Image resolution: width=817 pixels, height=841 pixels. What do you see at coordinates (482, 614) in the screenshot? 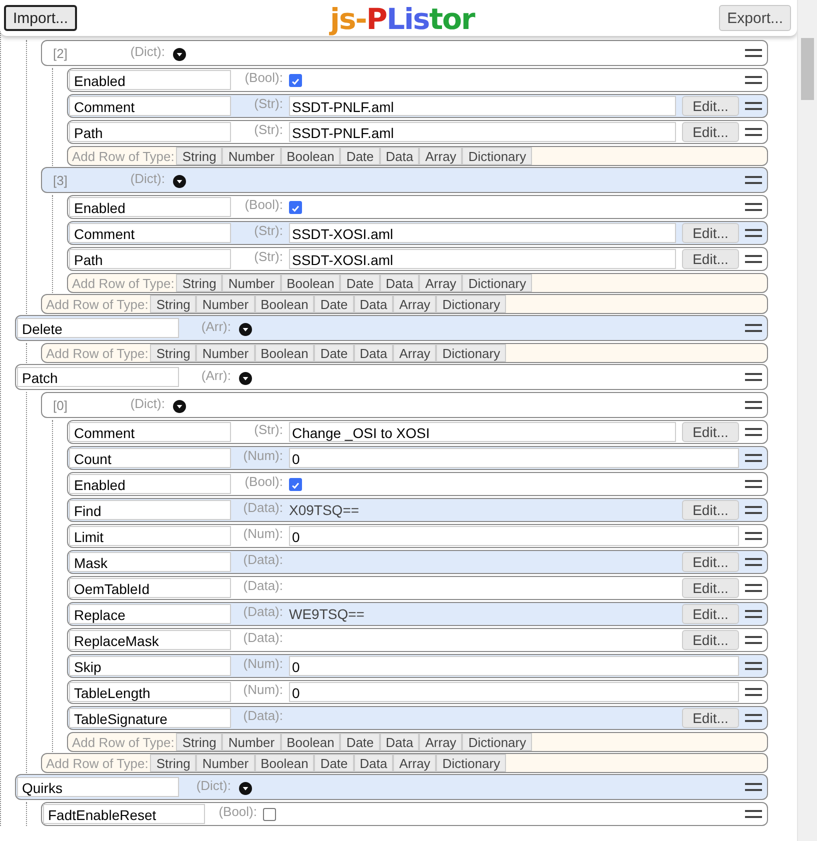
I see `value-field: WE9TSQ==` at bounding box center [482, 614].